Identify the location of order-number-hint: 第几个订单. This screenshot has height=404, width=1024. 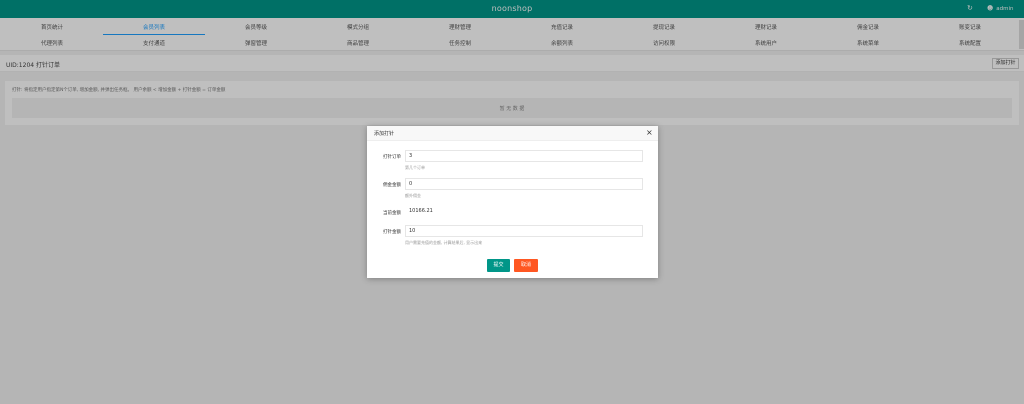
(415, 167).